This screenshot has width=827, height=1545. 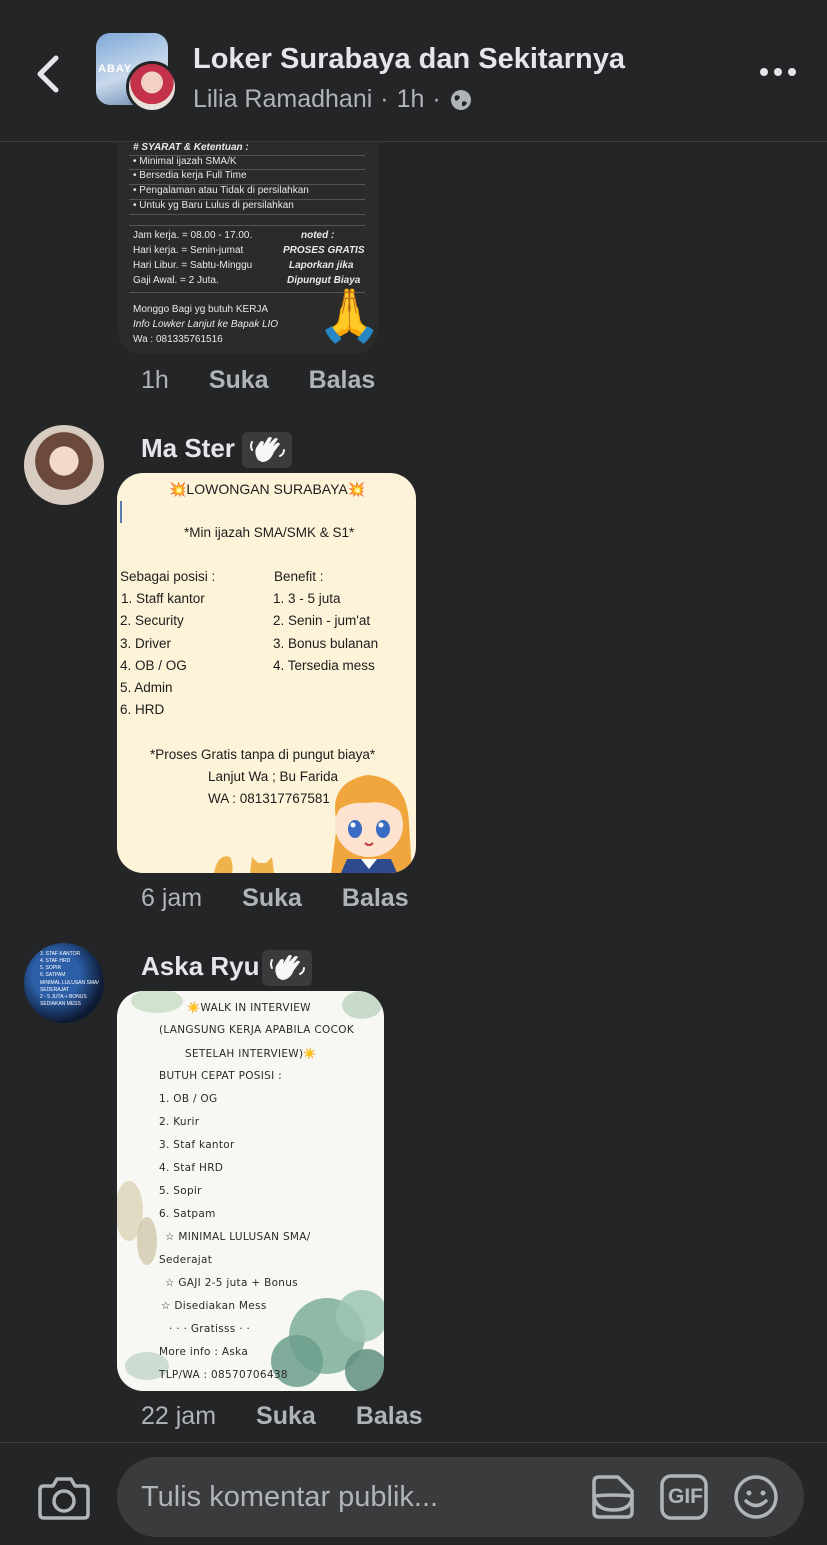 I want to click on comment-actions: 1h Suka Balas, so click(x=258, y=380).